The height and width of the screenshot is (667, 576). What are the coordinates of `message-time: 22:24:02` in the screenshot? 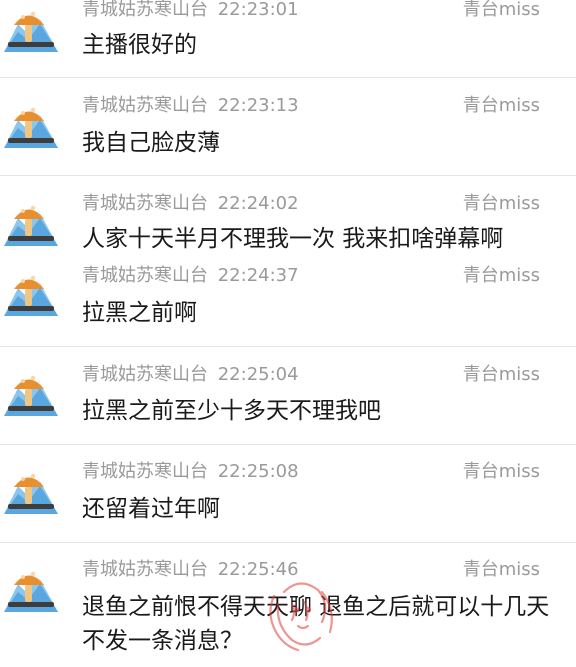 It's located at (258, 203).